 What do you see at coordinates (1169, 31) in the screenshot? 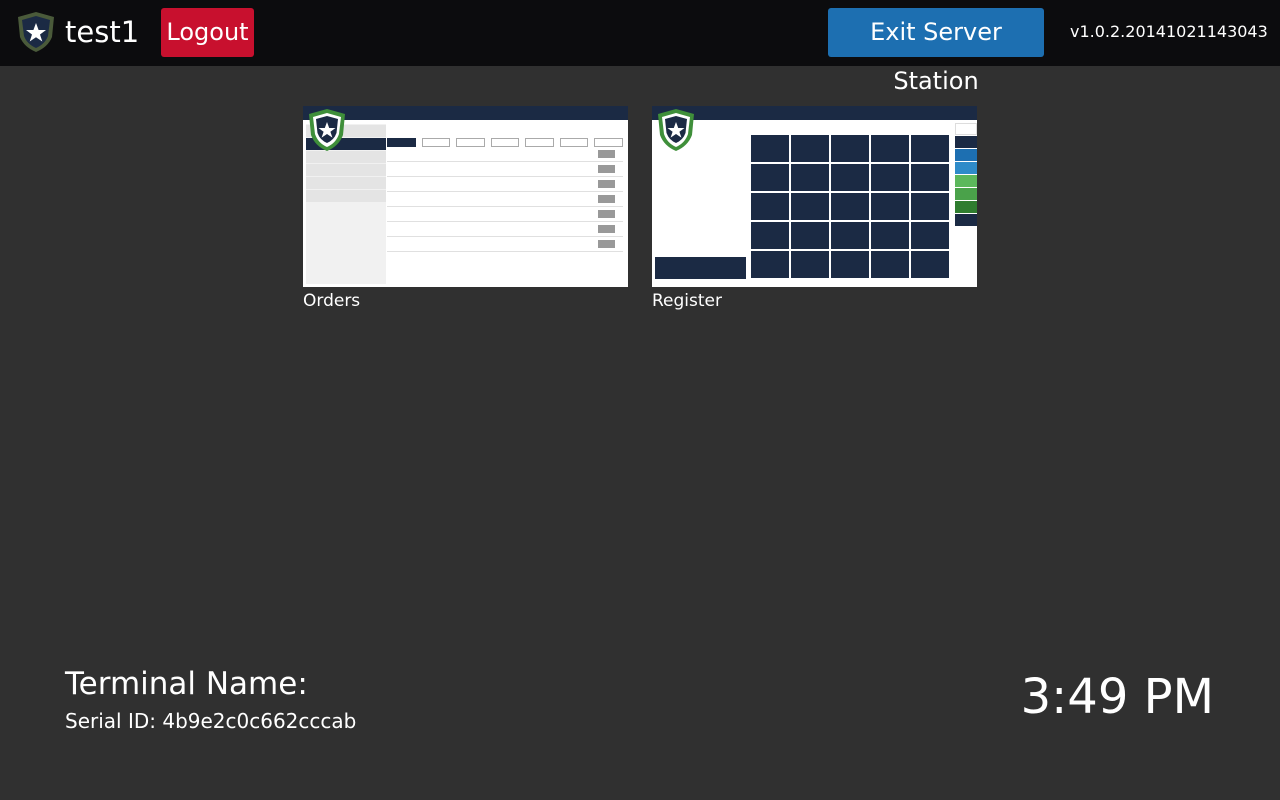
I see `version-text: v1.0.2.20141021143043` at bounding box center [1169, 31].